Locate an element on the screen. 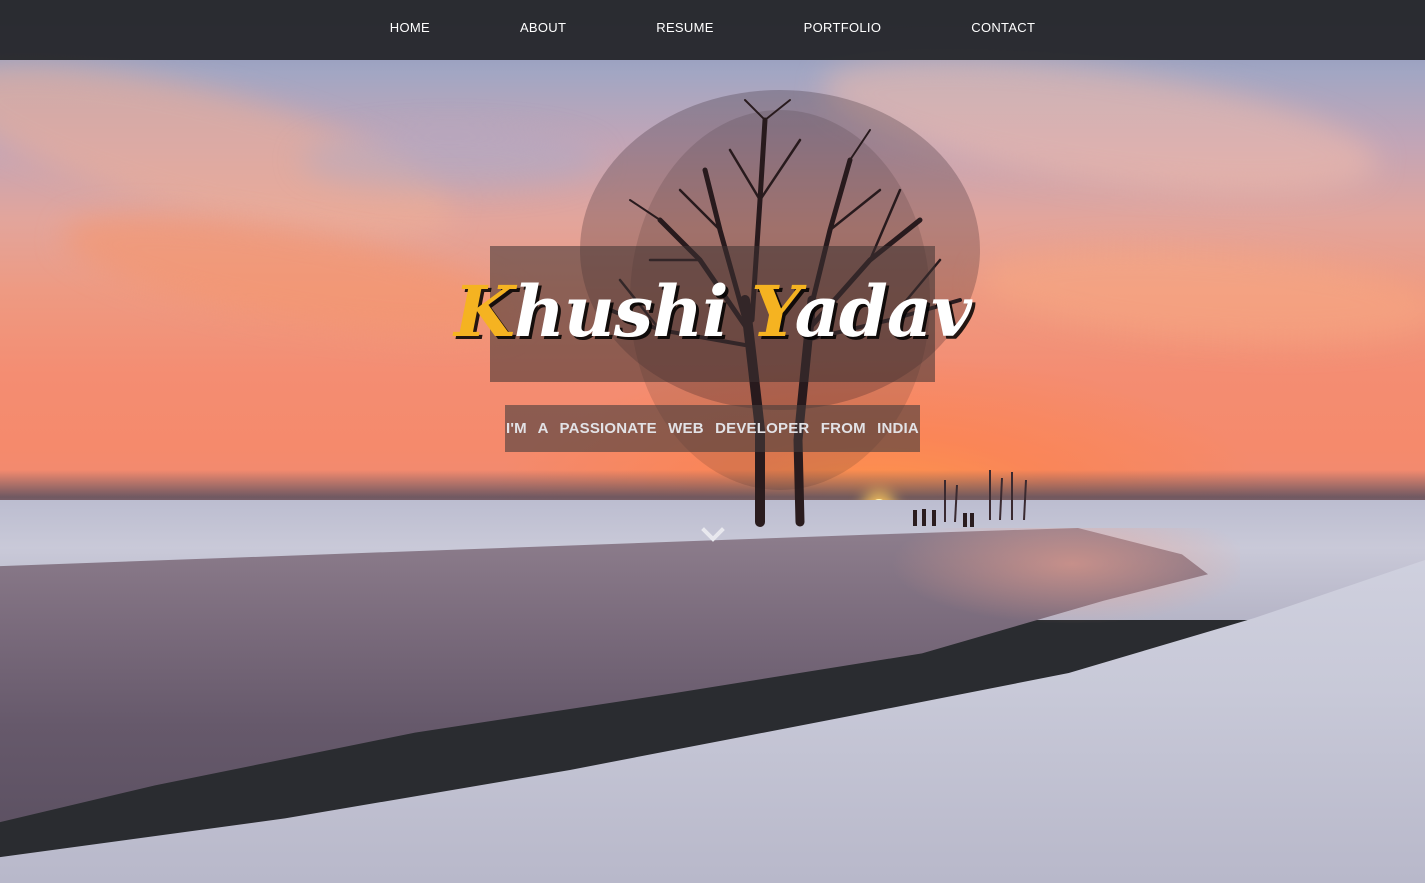 The image size is (1425, 883). nav-item-home: HOME is located at coordinates (410, 27).